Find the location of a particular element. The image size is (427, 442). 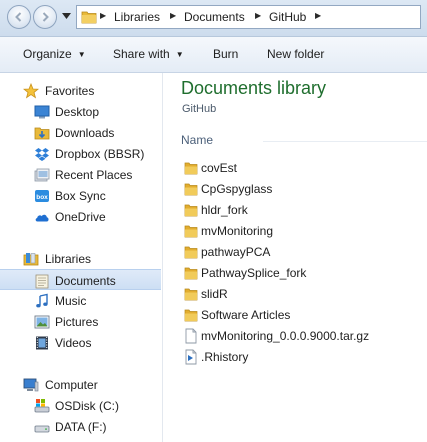

desktop-icon is located at coordinates (42, 112).